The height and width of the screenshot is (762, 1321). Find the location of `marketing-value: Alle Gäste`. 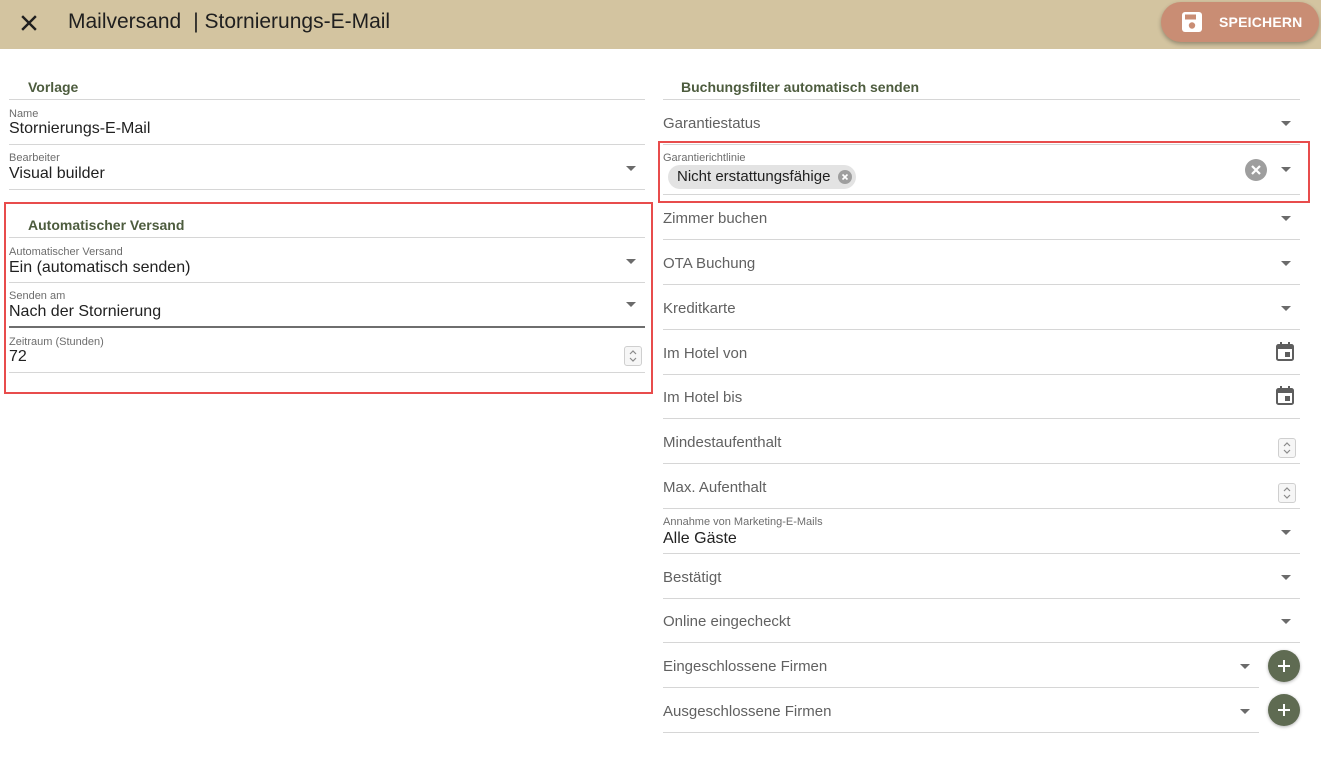

marketing-value: Alle Gäste is located at coordinates (700, 538).